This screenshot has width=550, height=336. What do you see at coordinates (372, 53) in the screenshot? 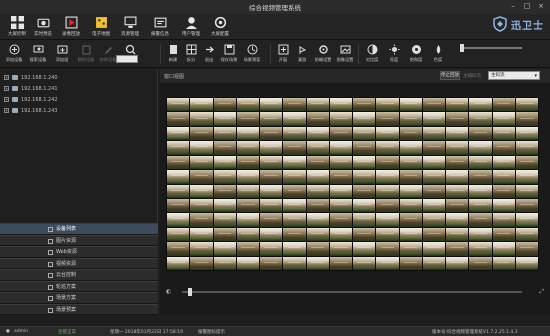
I see `contrast-button: 对比度` at bounding box center [372, 53].